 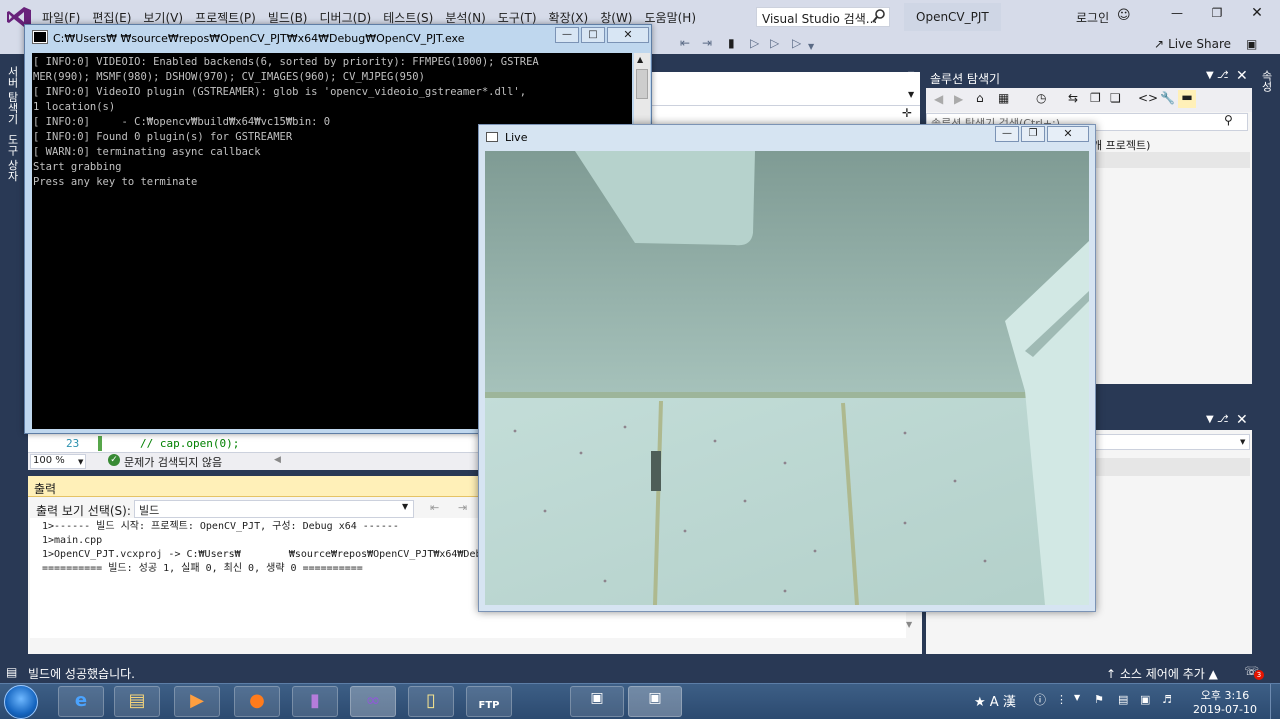 What do you see at coordinates (1073, 98) in the screenshot?
I see `sync-icon: ⇆` at bounding box center [1073, 98].